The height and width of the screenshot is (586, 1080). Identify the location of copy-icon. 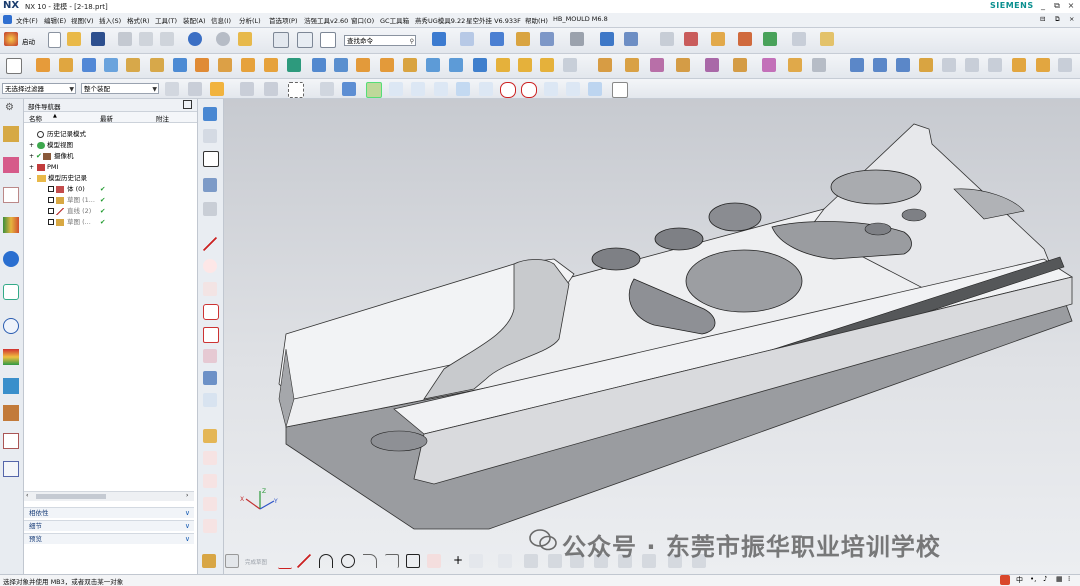
(146, 39).